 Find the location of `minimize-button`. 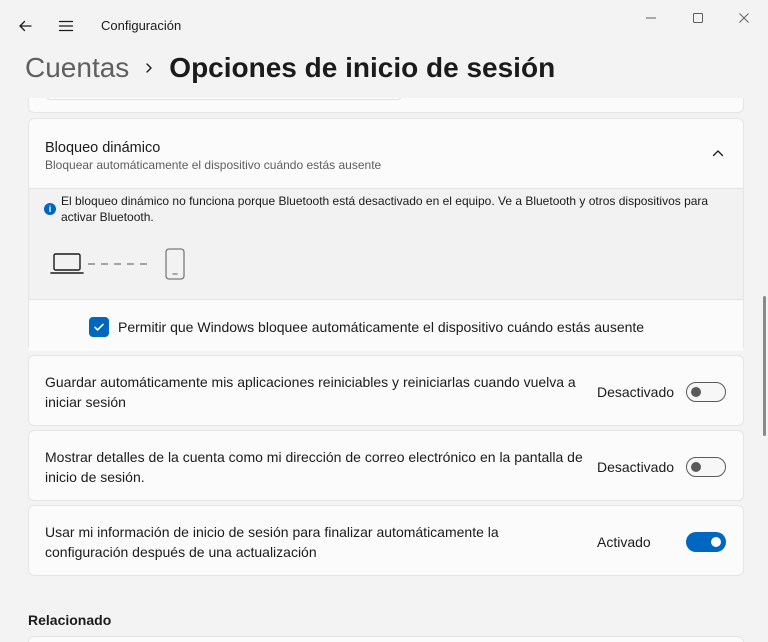

minimize-button is located at coordinates (651, 18).